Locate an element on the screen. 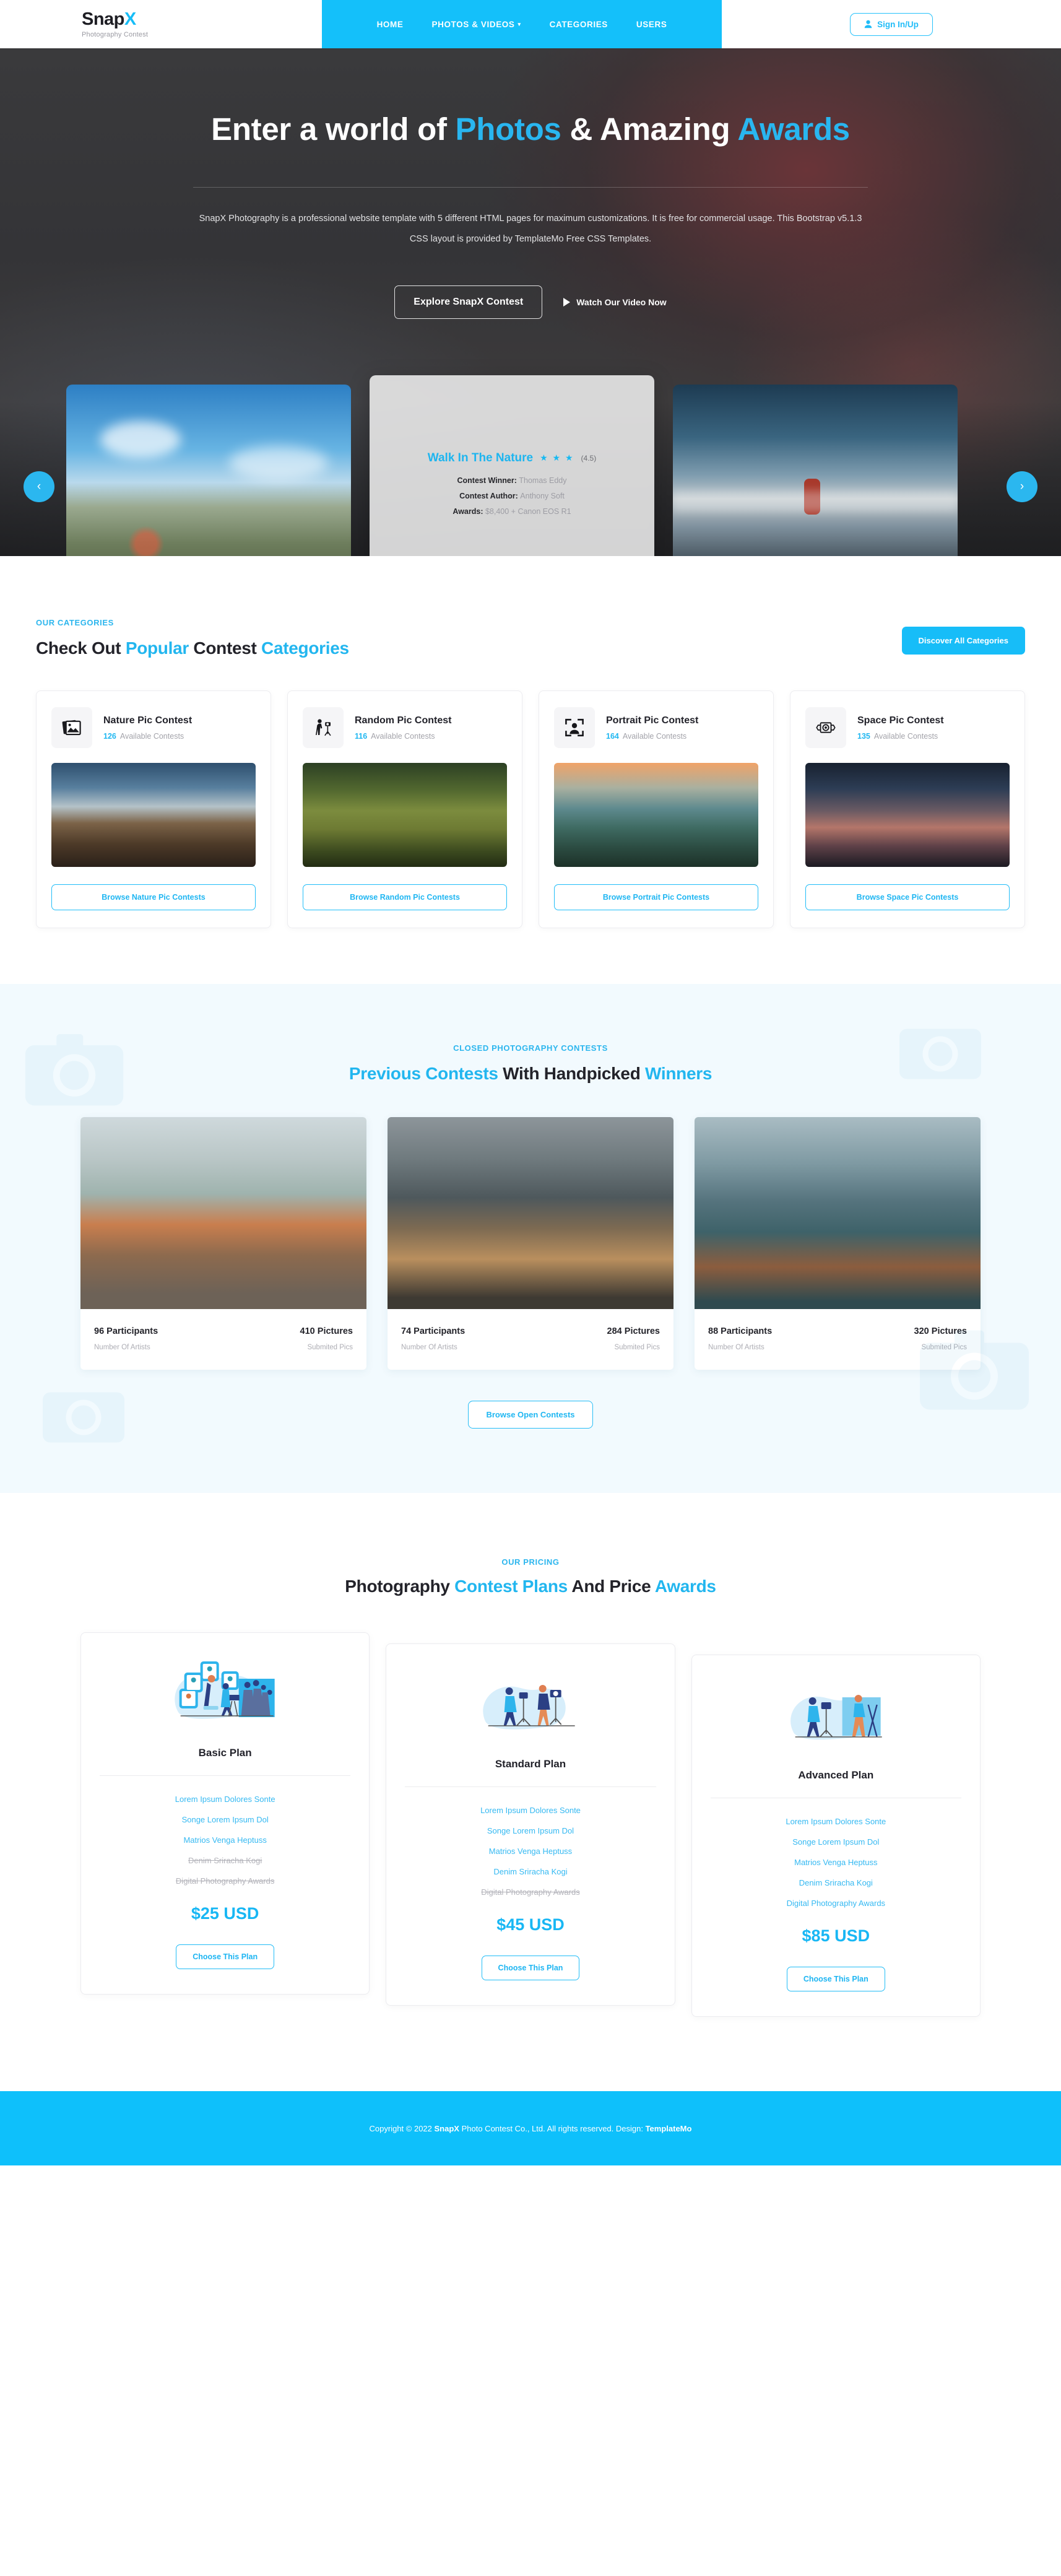 The height and width of the screenshot is (2576, 1061). categories-eyebrow: OUR CATEGORIES is located at coordinates (75, 622).